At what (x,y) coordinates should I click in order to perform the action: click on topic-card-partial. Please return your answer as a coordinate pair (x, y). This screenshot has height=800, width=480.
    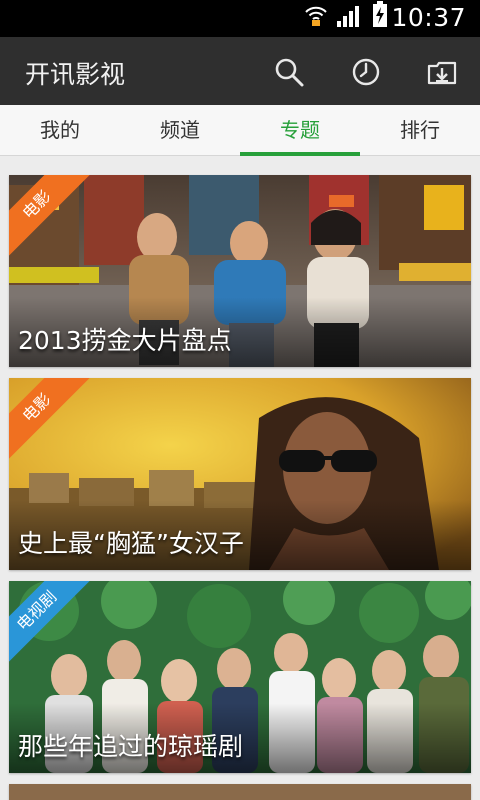
    Looking at the image, I should click on (240, 792).